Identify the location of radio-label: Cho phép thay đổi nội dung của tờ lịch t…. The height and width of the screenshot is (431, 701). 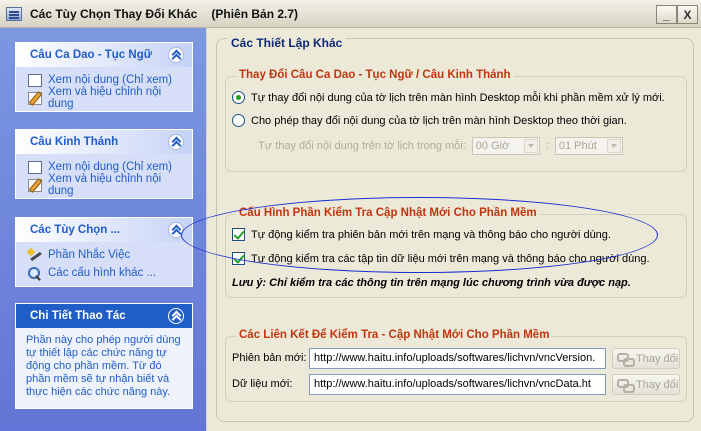
(439, 120).